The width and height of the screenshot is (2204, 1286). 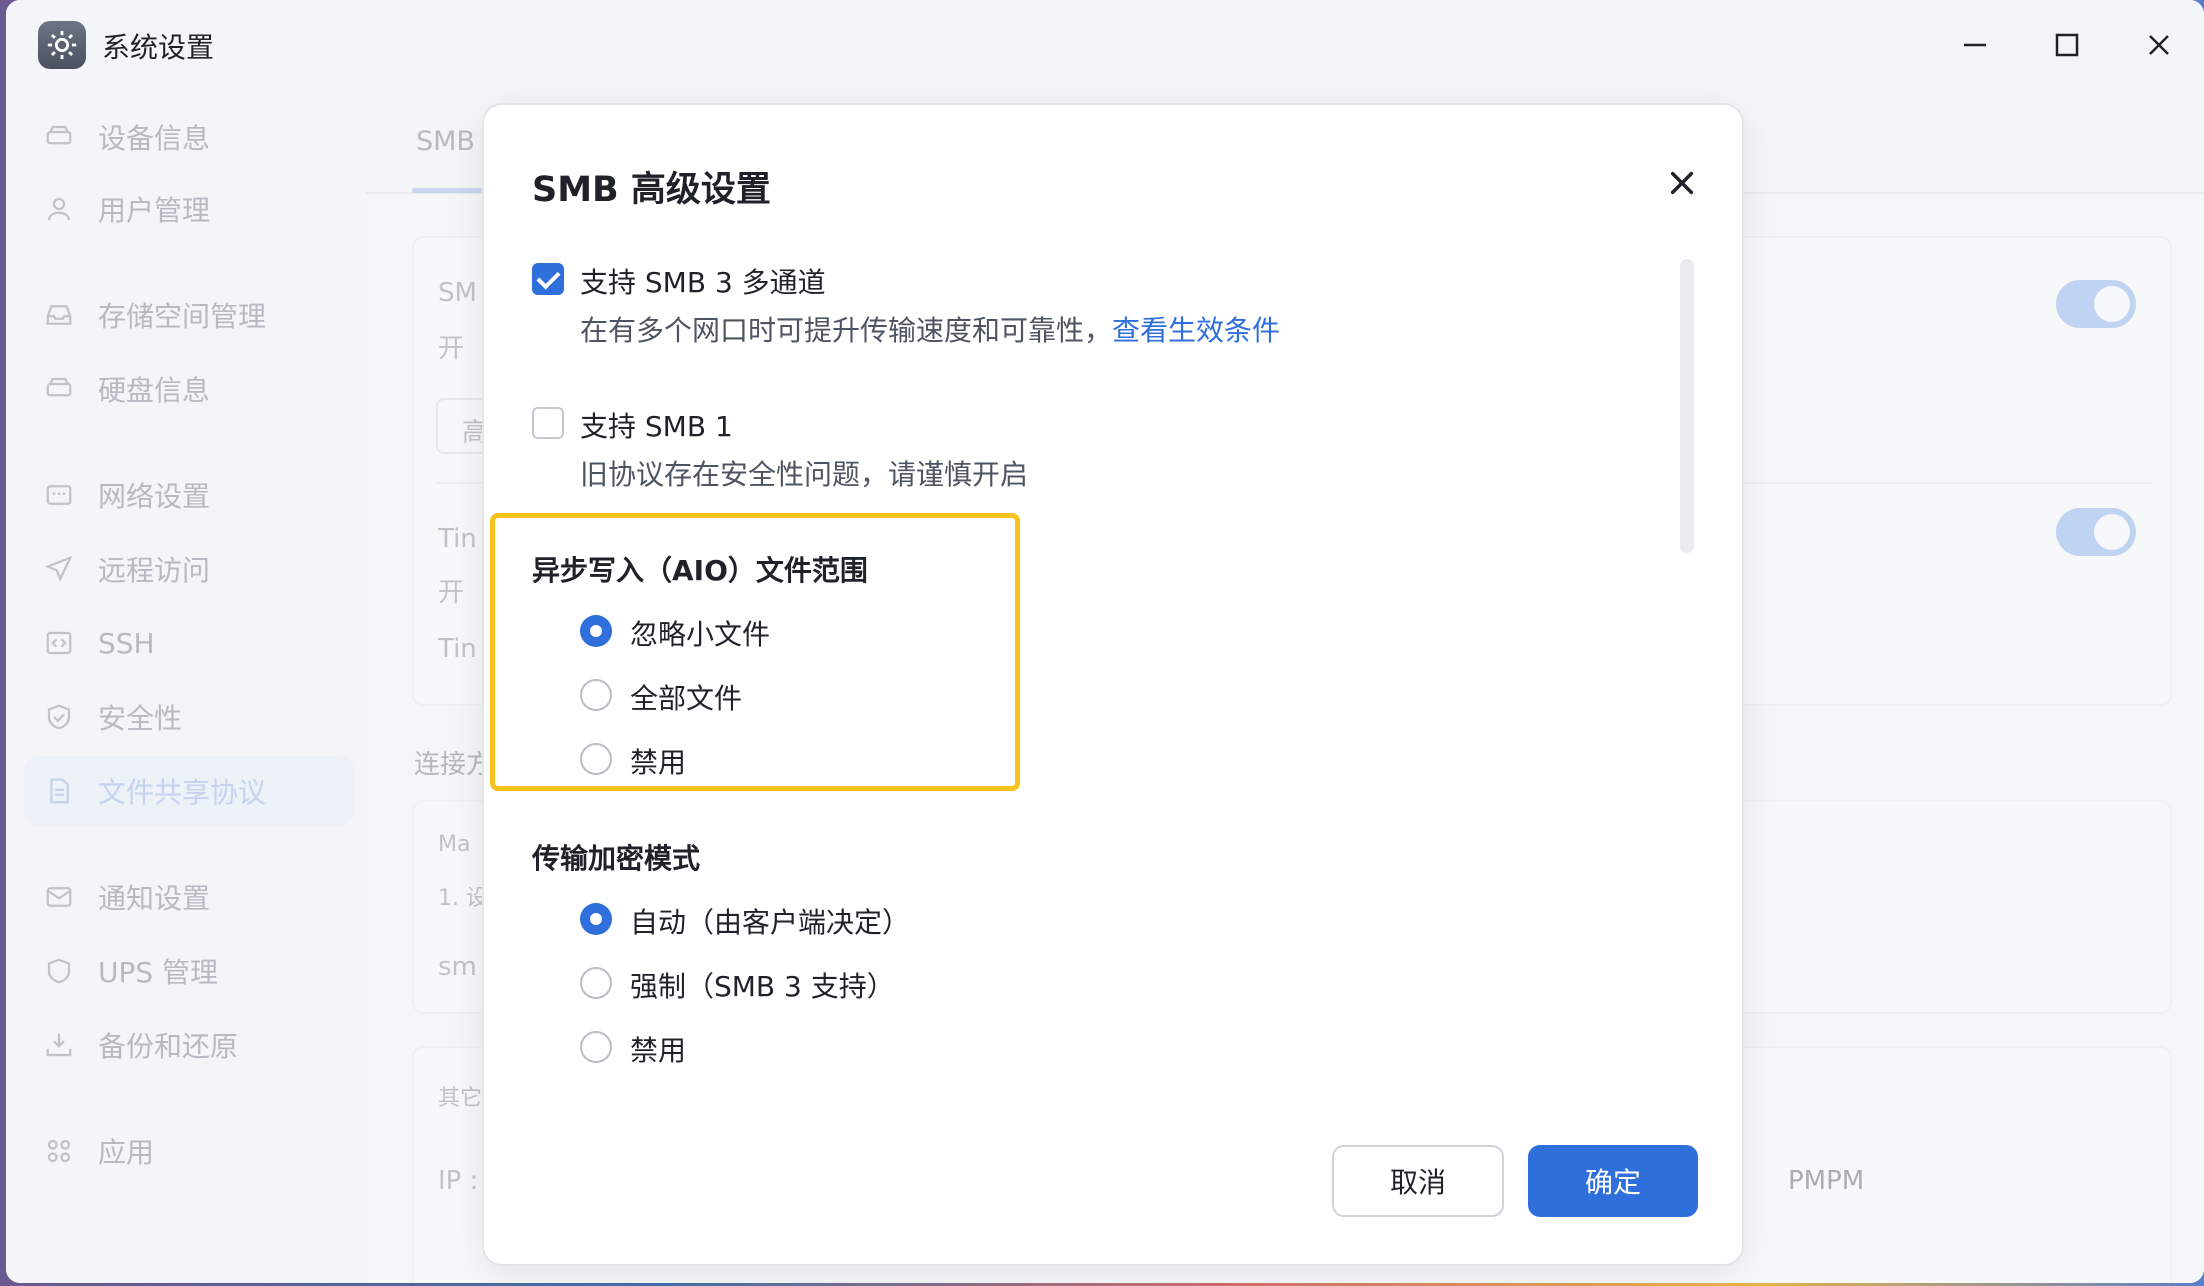 I want to click on sidebar-item-storage: 存储空间管理, so click(x=189, y=315).